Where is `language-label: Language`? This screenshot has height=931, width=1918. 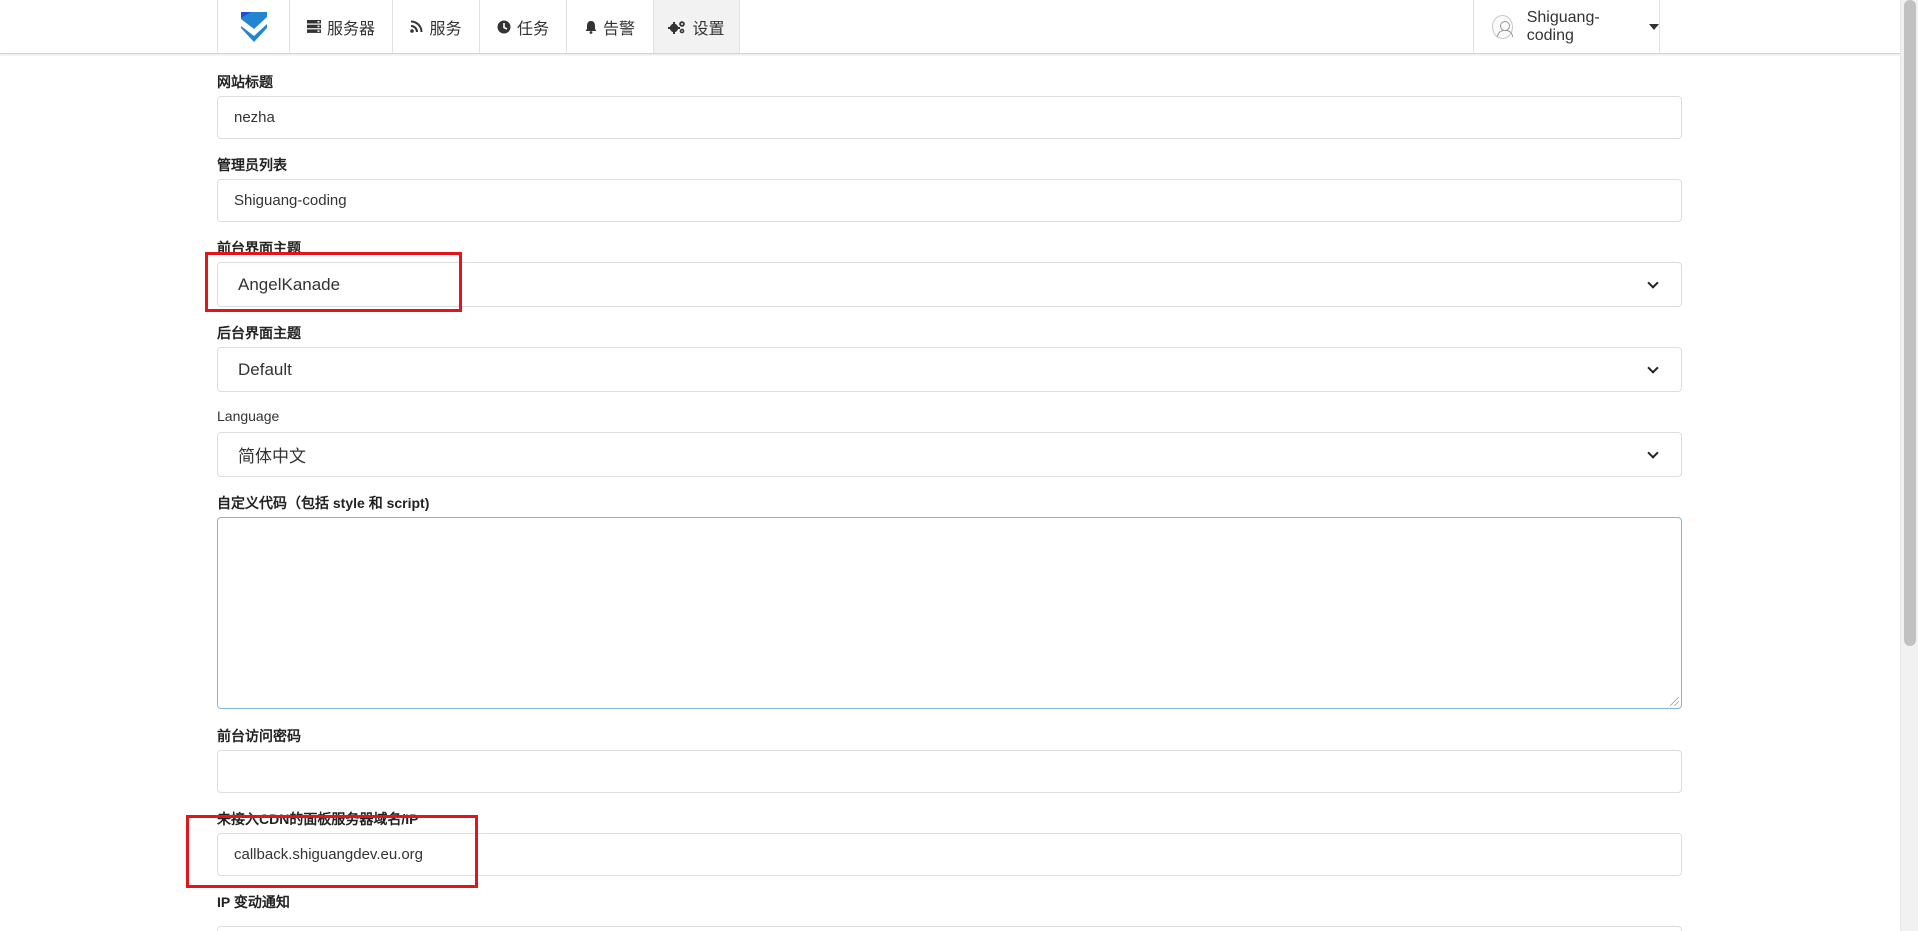 language-label: Language is located at coordinates (248, 416).